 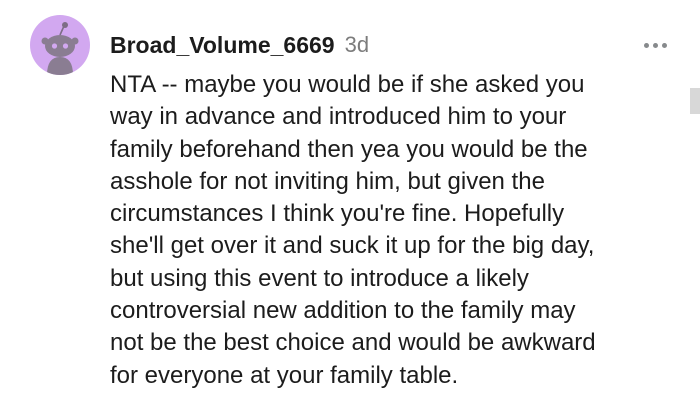 I want to click on timestamp: 3d, so click(x=357, y=44).